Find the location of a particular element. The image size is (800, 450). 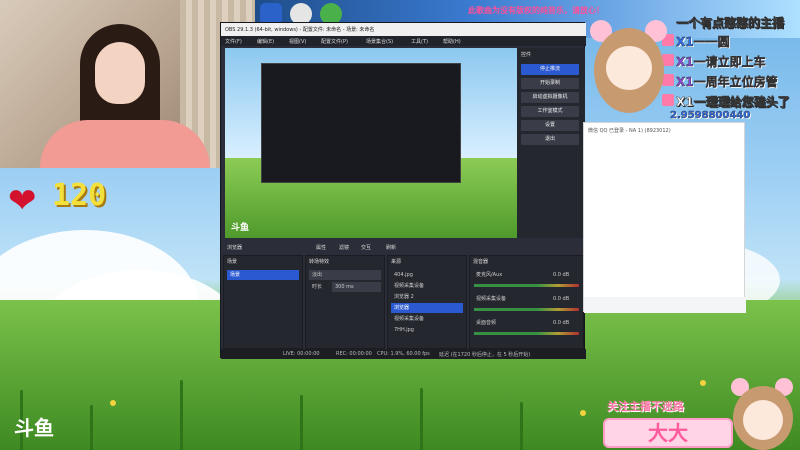

studio-mode-button: 工作室模式 is located at coordinates (550, 111).